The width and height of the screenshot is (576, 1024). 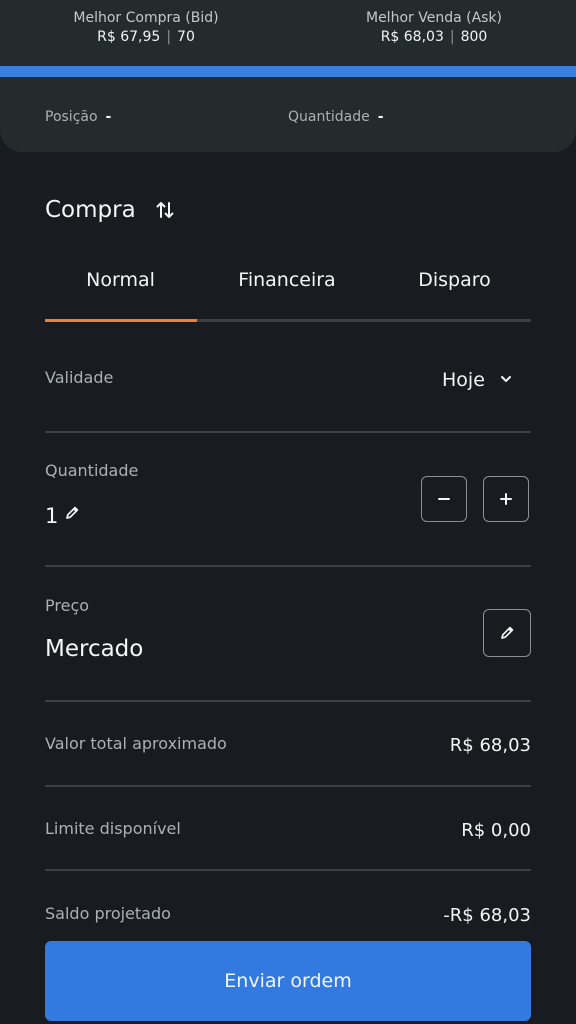 What do you see at coordinates (121, 320) in the screenshot?
I see `active-tab-indicator` at bounding box center [121, 320].